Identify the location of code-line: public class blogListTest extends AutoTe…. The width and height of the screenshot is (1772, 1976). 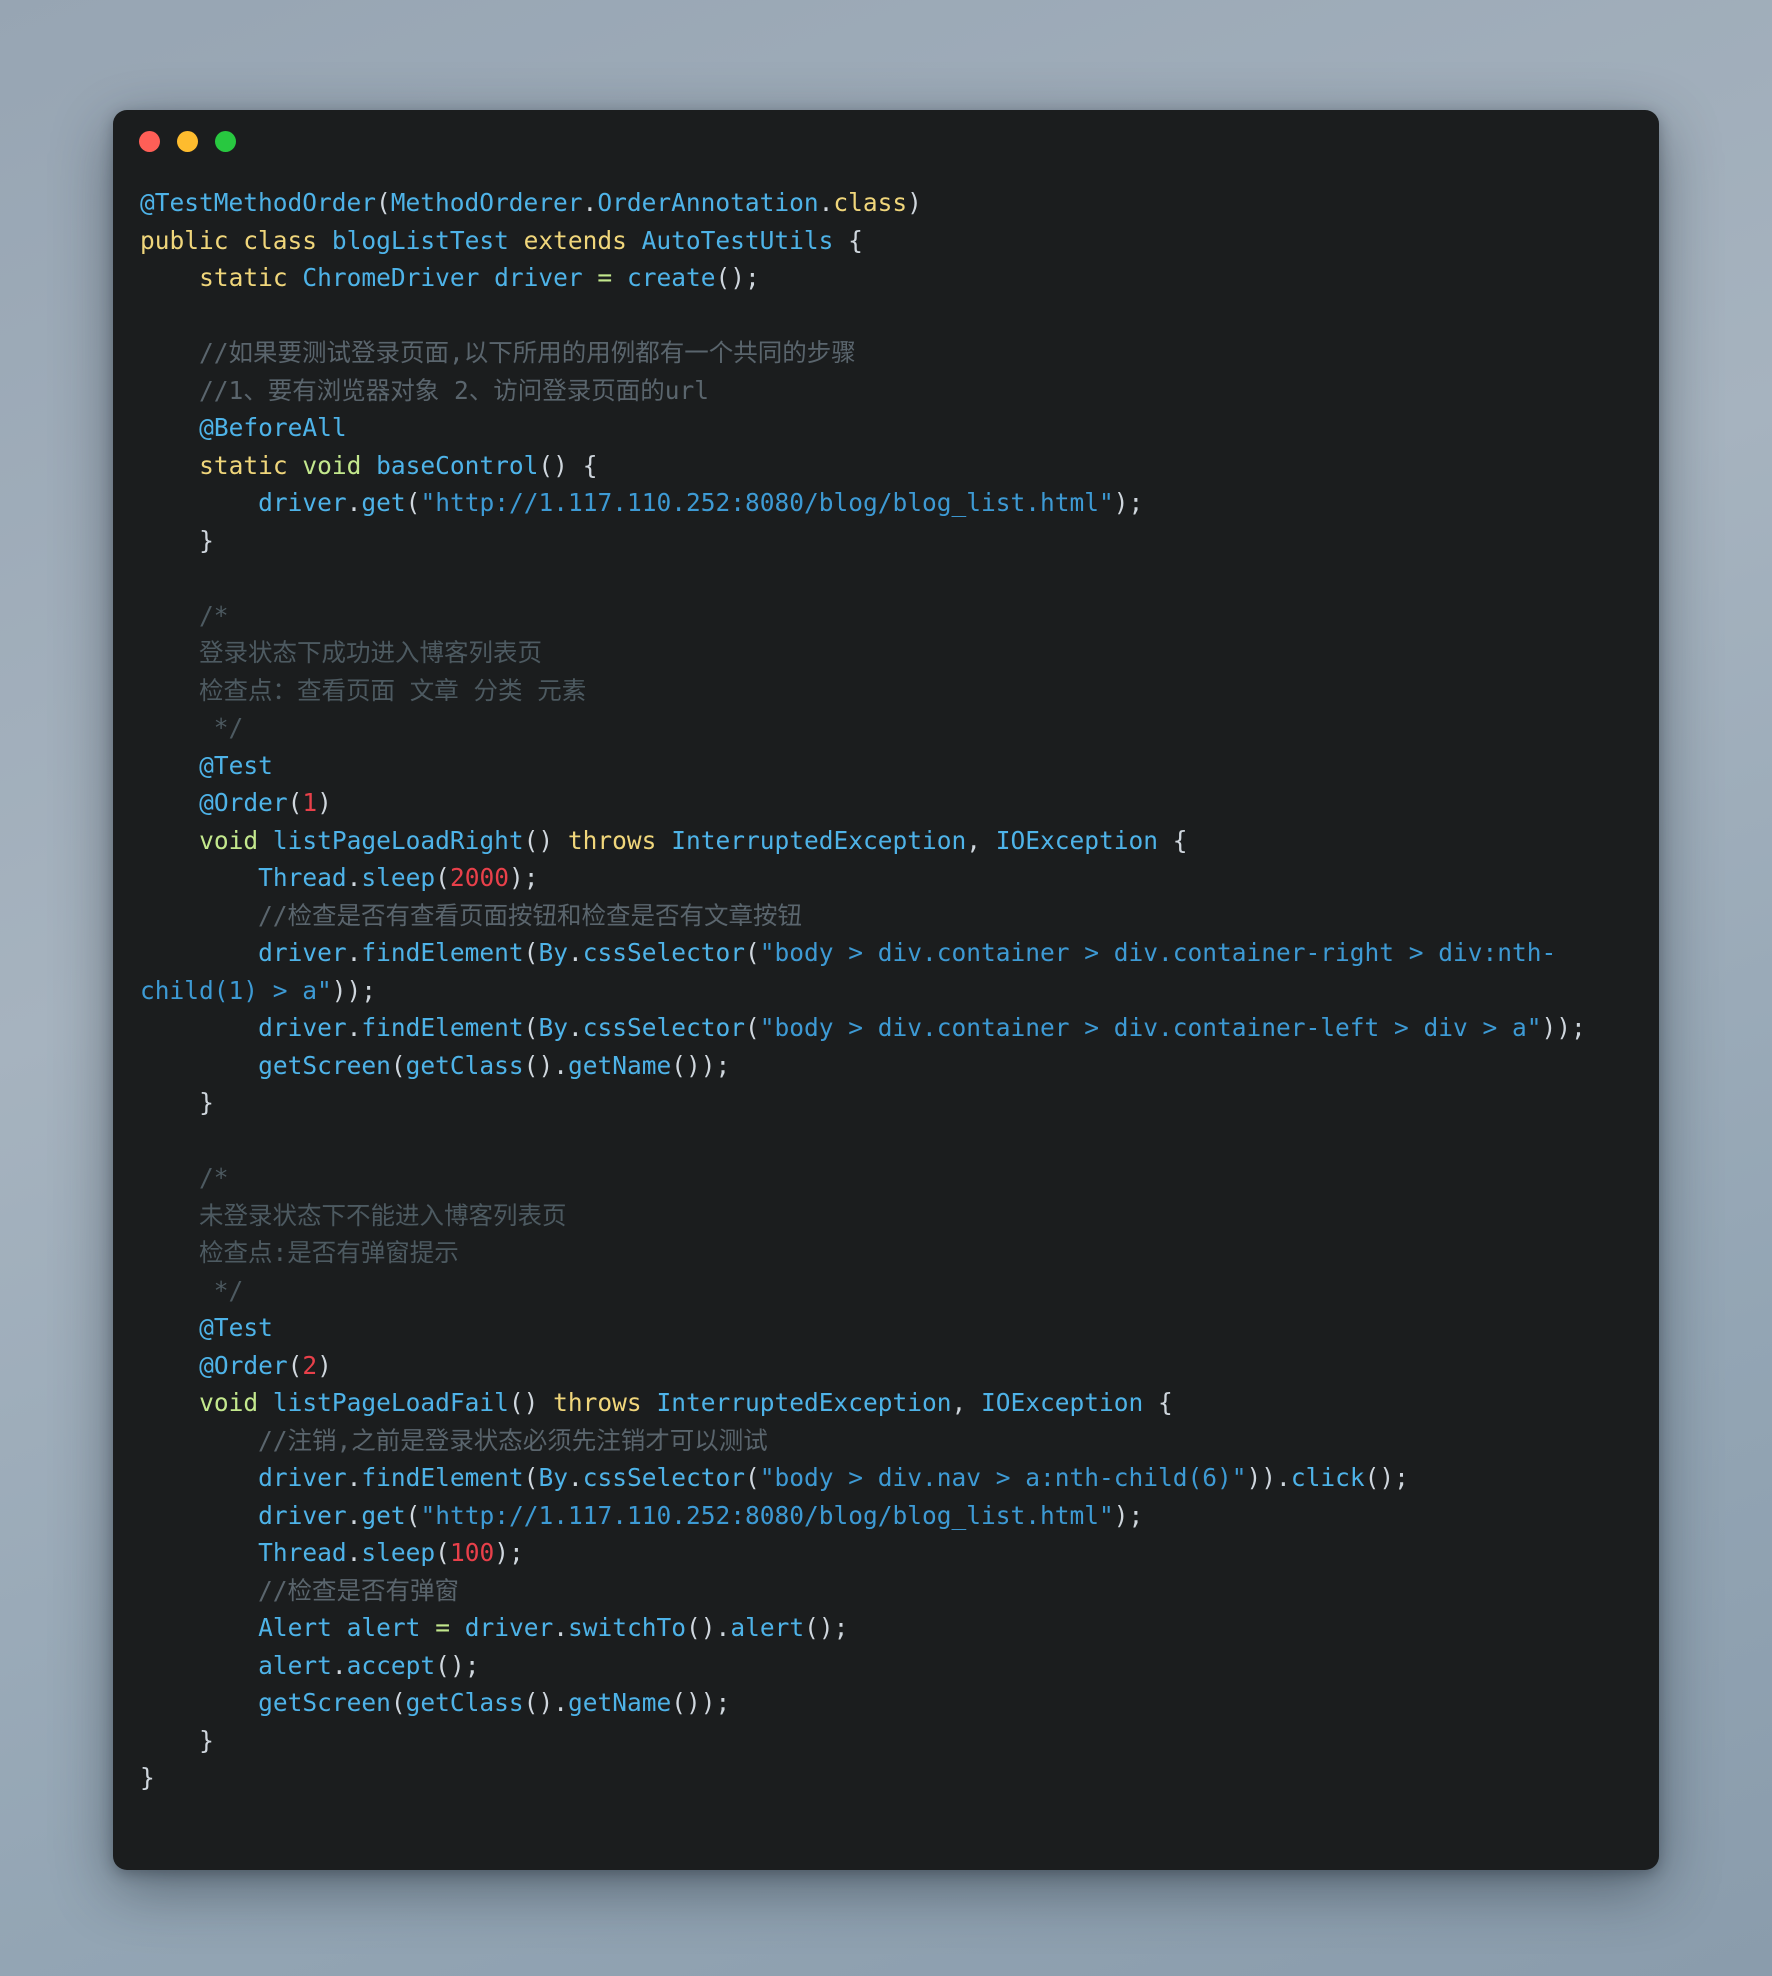
(501, 240).